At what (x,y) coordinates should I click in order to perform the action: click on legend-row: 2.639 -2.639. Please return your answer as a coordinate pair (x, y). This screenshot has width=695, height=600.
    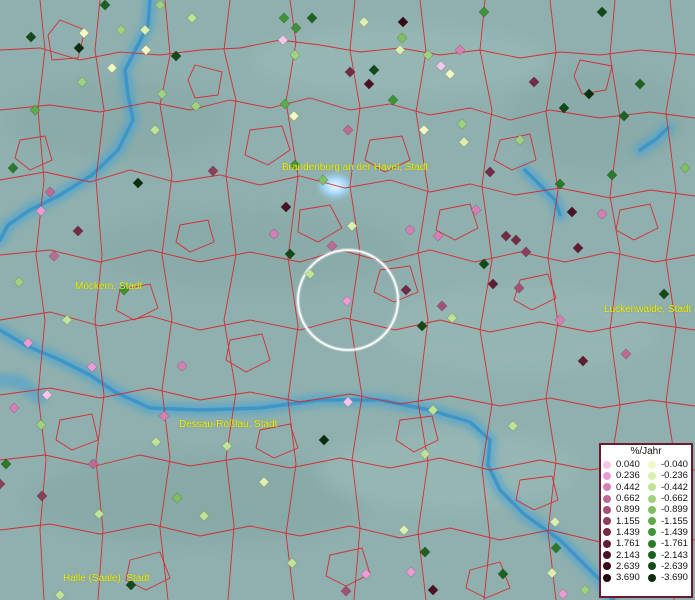
    Looking at the image, I should click on (646, 566).